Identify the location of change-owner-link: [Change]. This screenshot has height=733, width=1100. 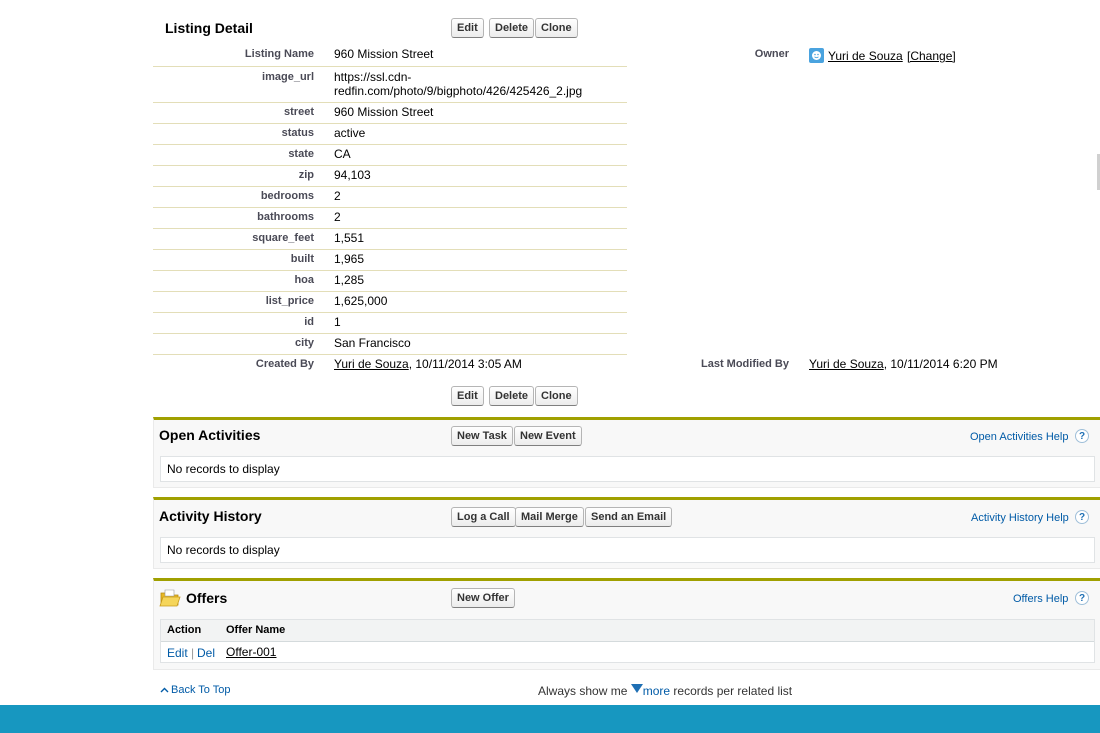
(931, 56).